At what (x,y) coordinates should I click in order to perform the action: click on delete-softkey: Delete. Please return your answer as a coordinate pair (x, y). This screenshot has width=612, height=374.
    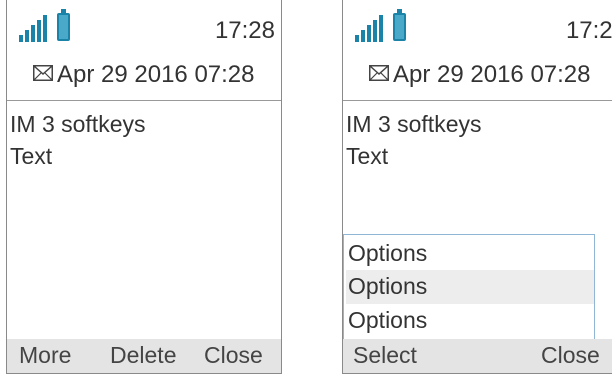
    Looking at the image, I should click on (143, 355).